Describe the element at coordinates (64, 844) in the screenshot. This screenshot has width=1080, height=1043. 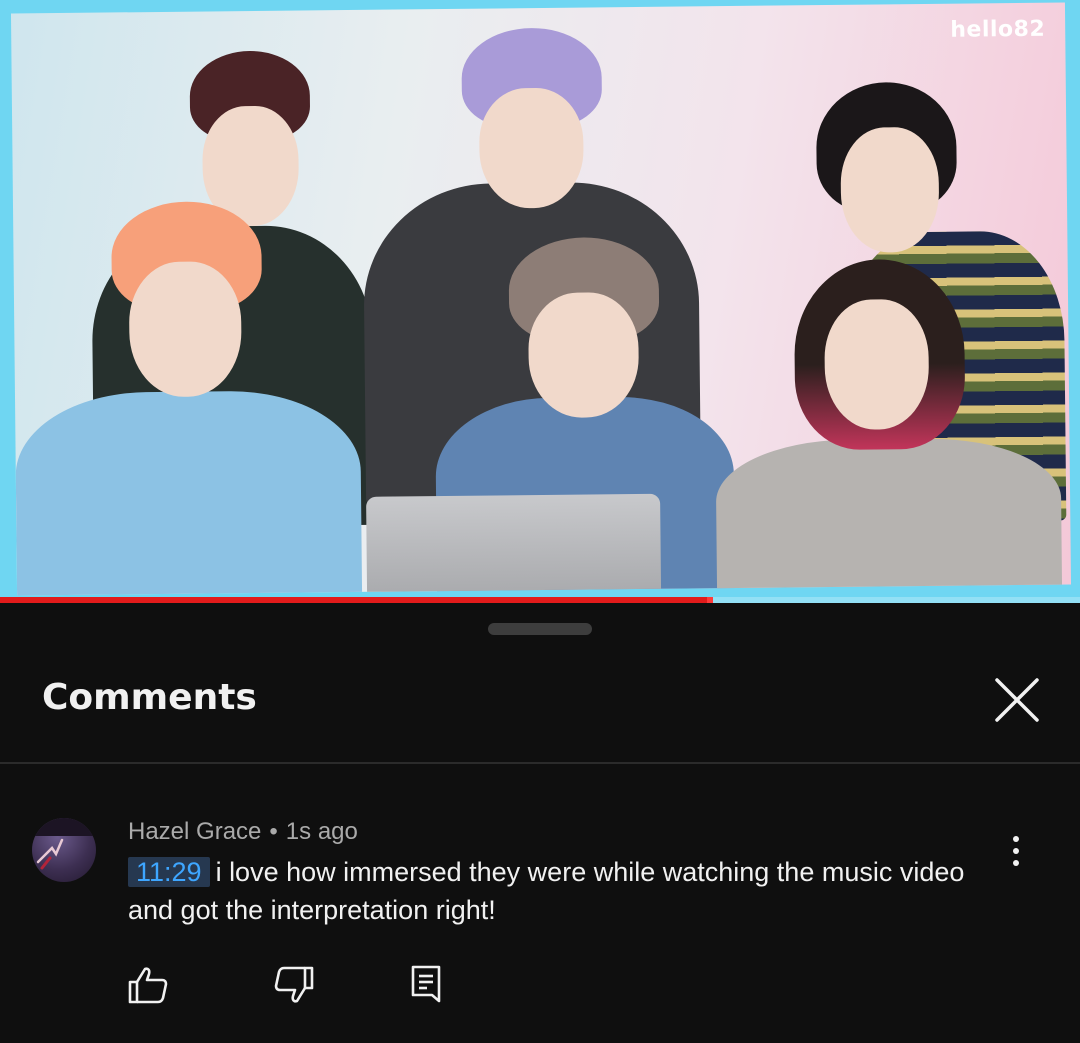
I see `avatar-image` at that location.